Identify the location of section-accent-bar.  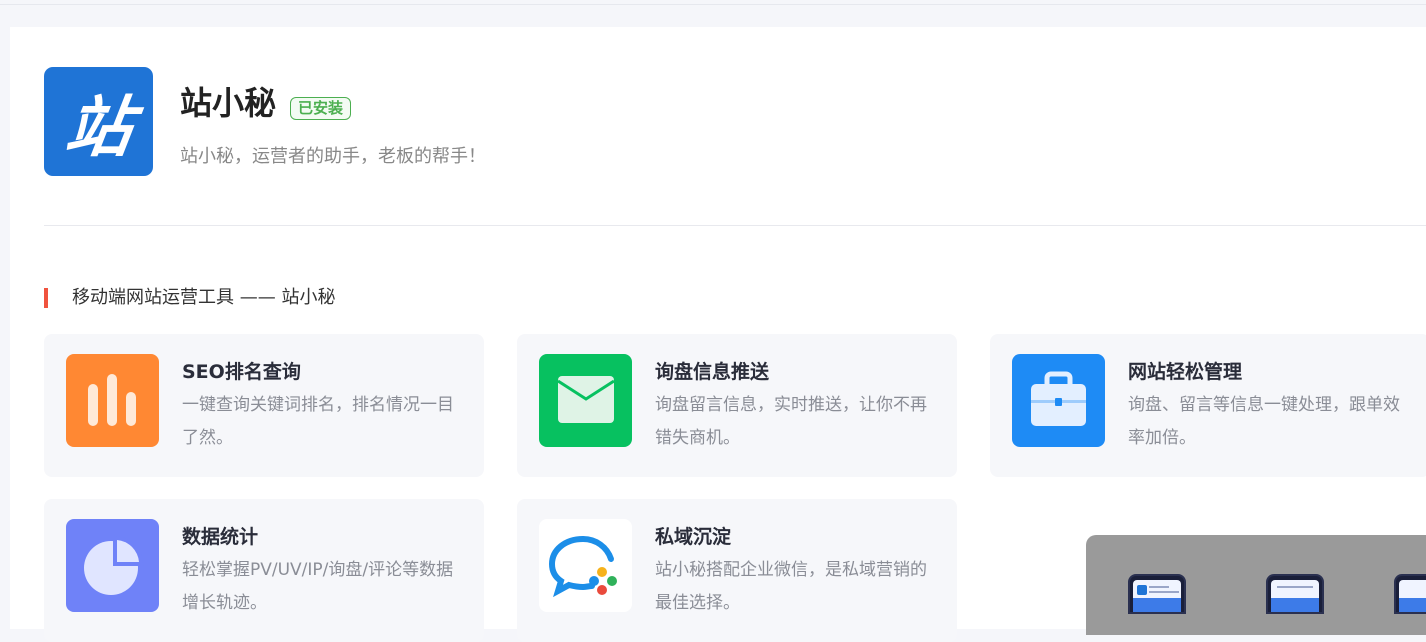
(46, 298).